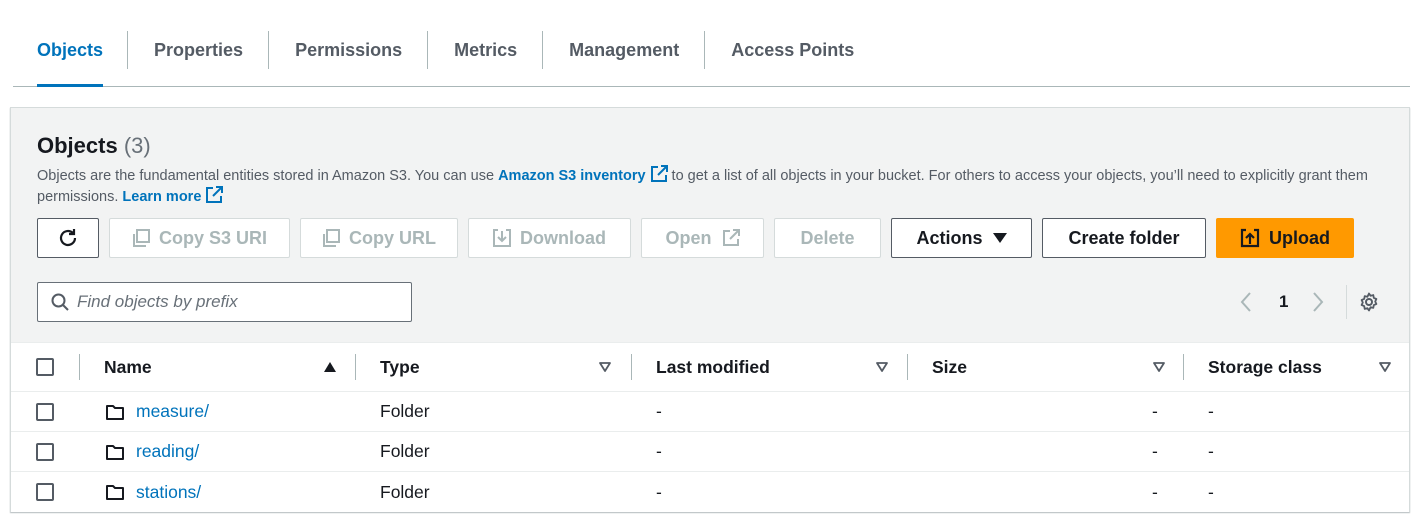 Image resolution: width=1422 pixels, height=527 pixels. I want to click on button-label: Open, so click(688, 237).